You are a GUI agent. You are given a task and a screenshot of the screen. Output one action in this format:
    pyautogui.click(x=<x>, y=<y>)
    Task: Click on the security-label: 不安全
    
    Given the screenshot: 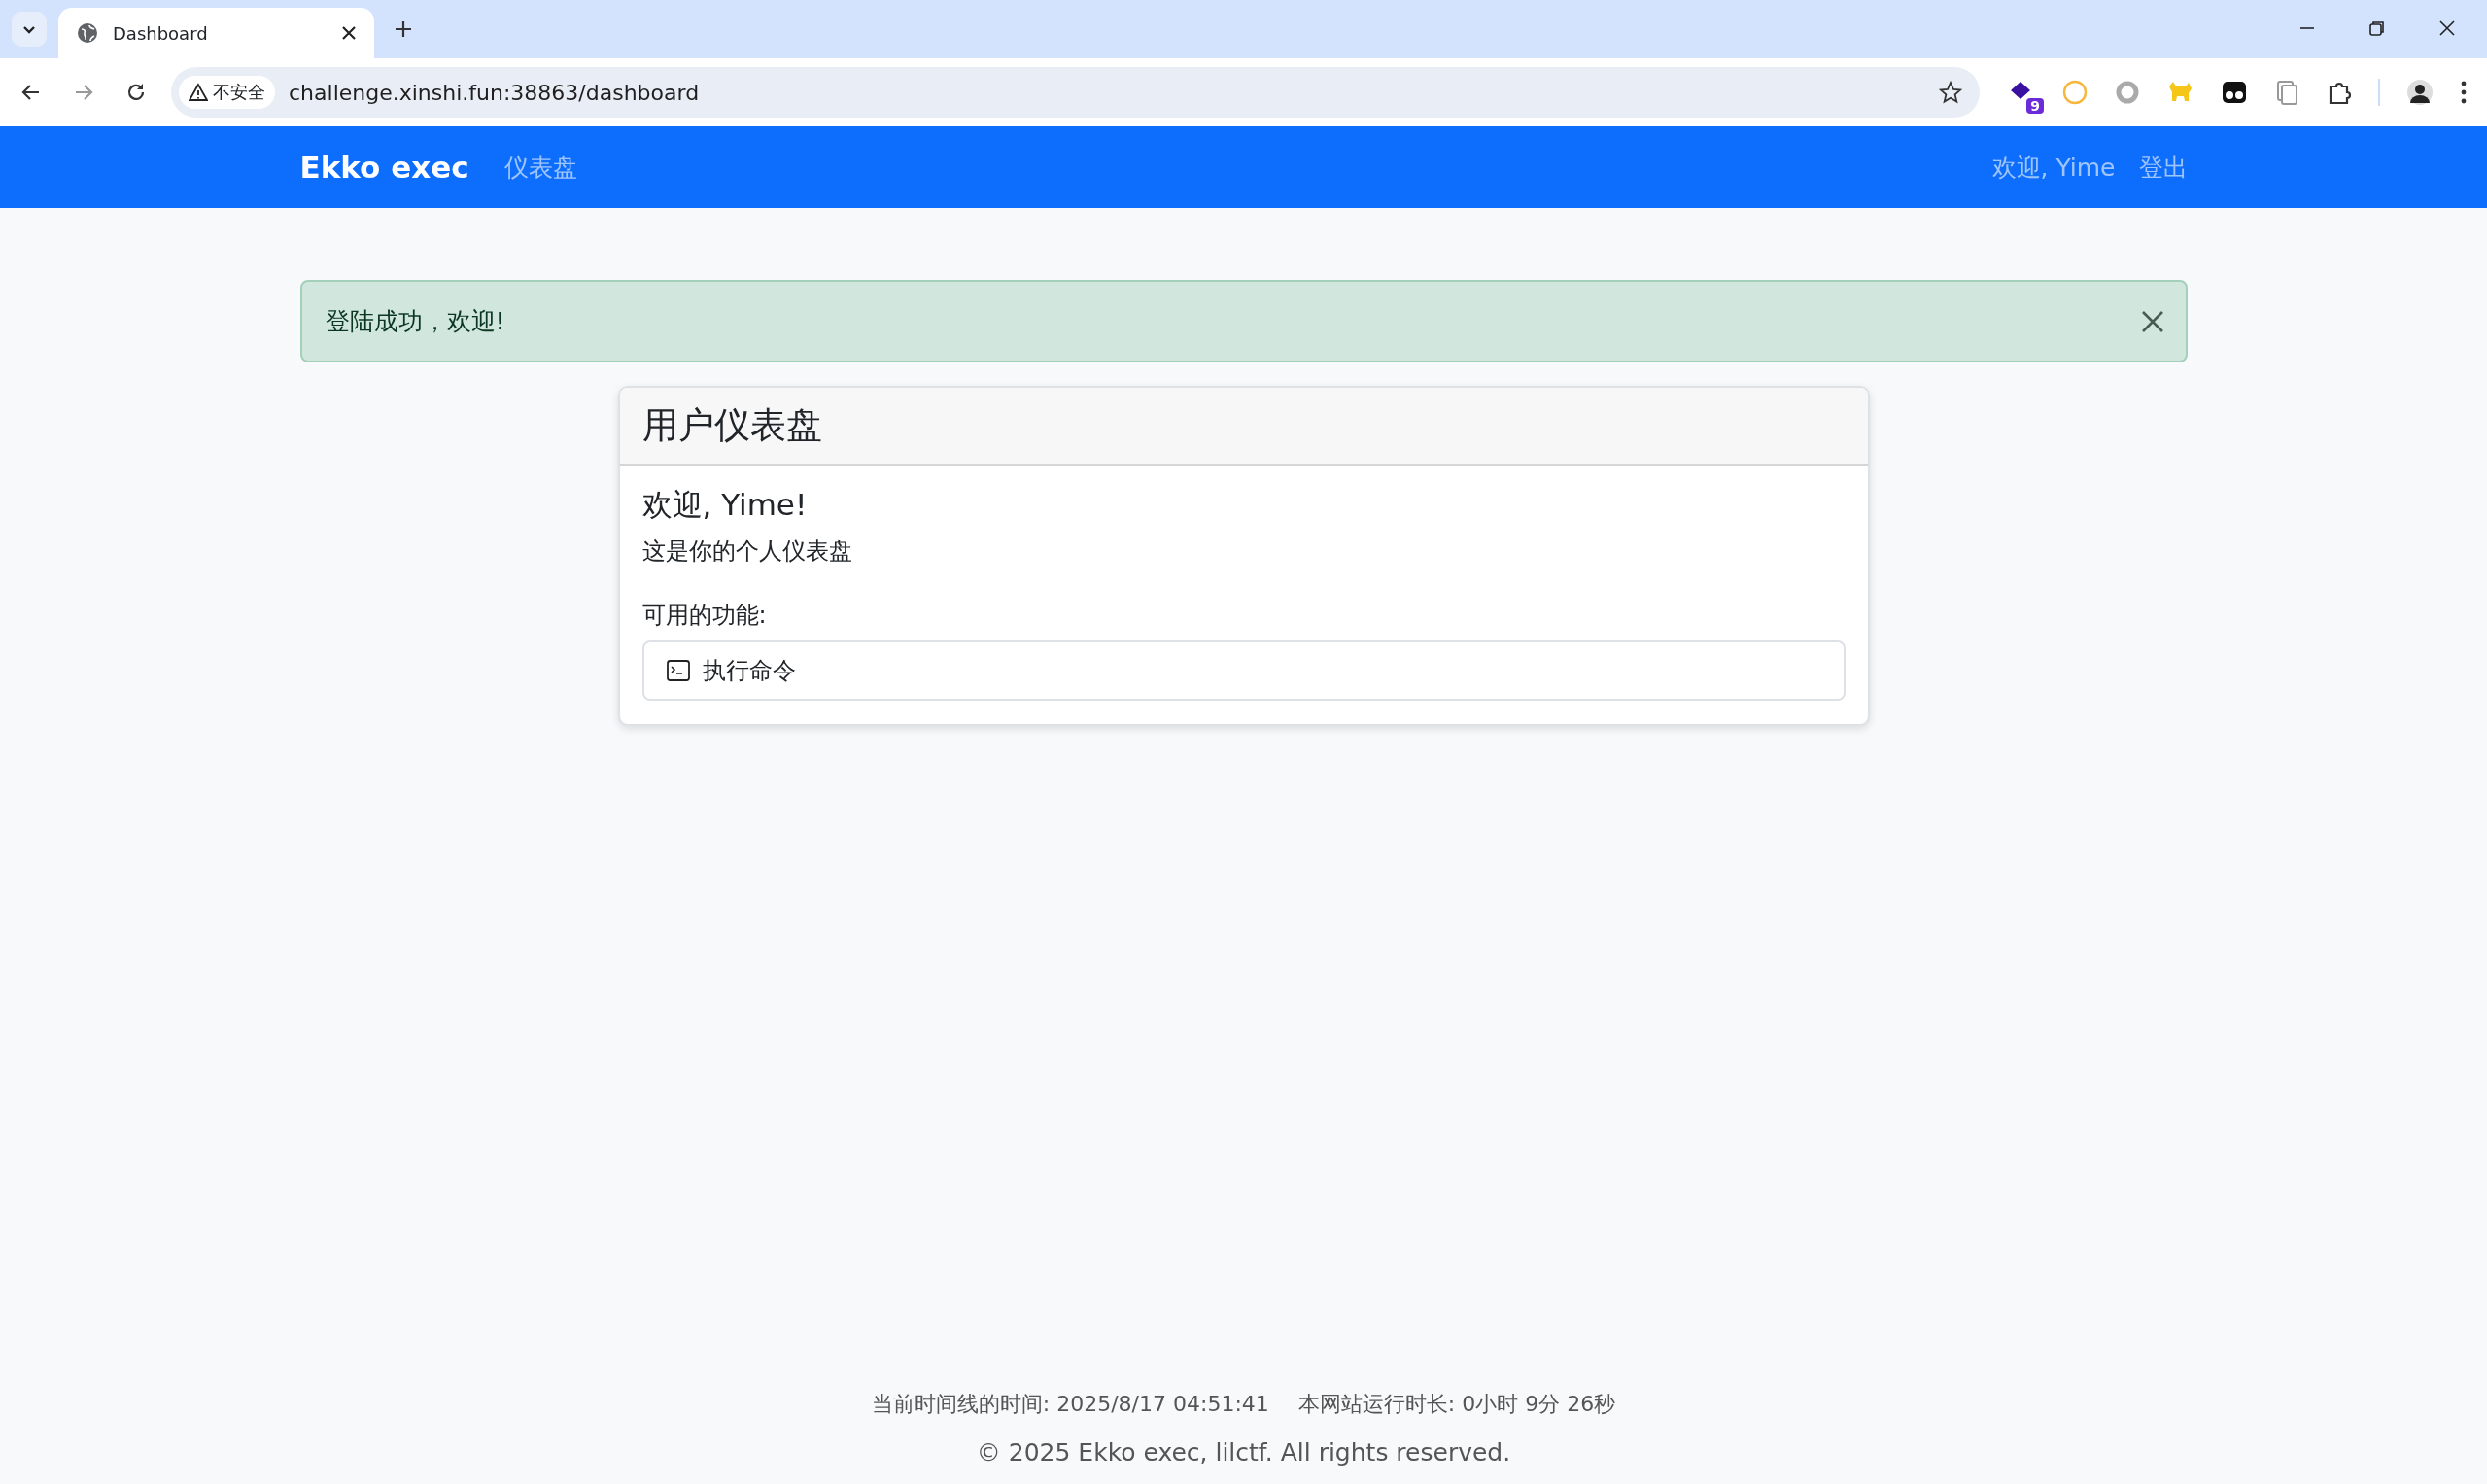 What is the action you would take?
    pyautogui.click(x=239, y=92)
    